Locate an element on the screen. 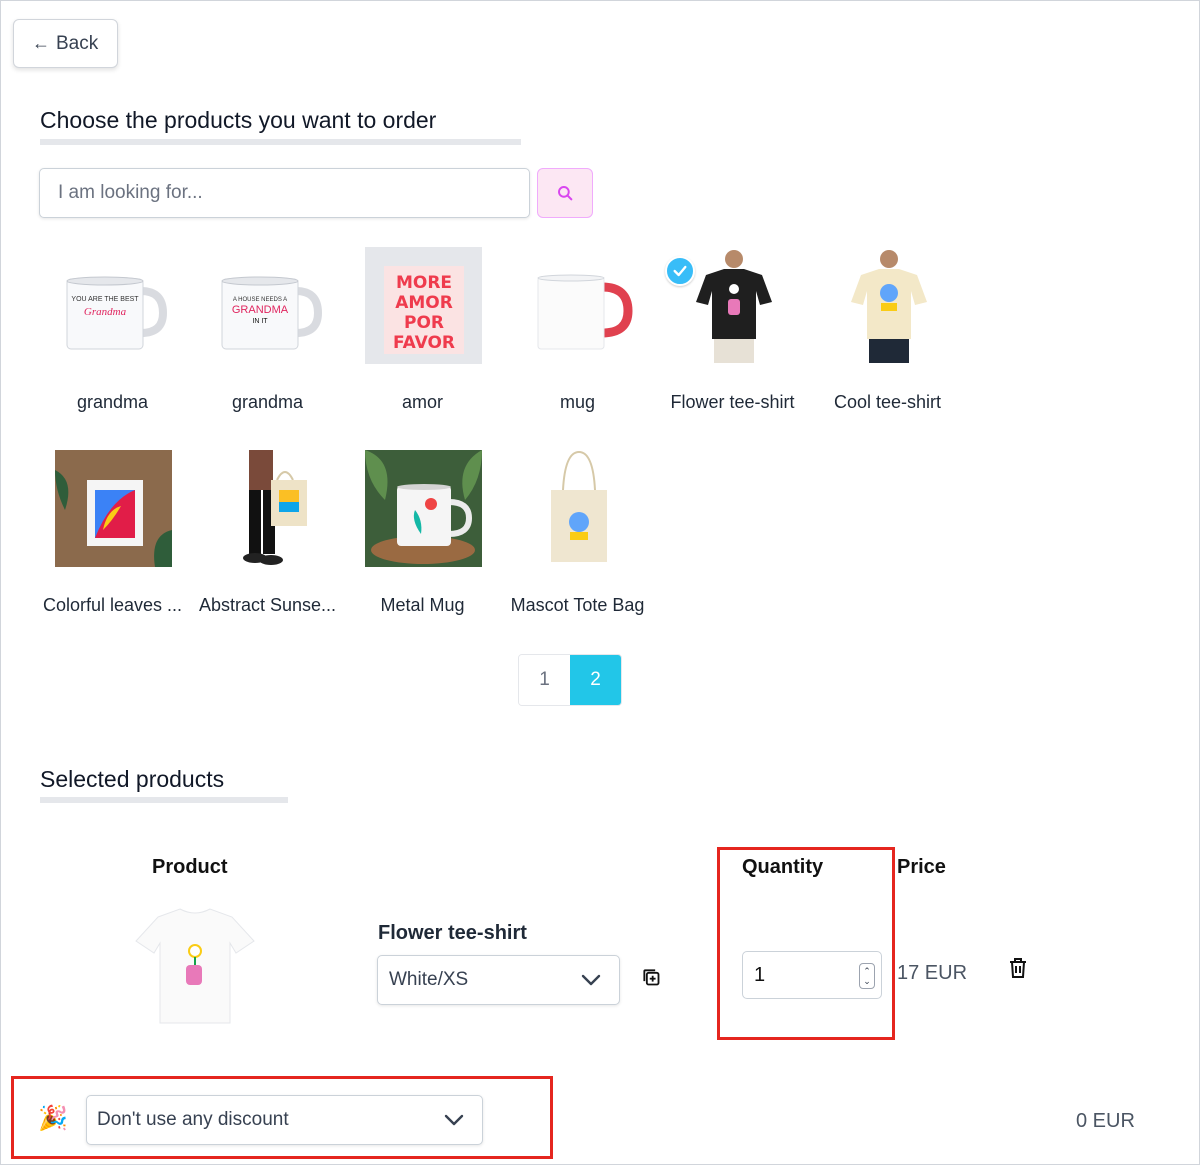 This screenshot has width=1200, height=1165. duplicate-icon is located at coordinates (652, 978).